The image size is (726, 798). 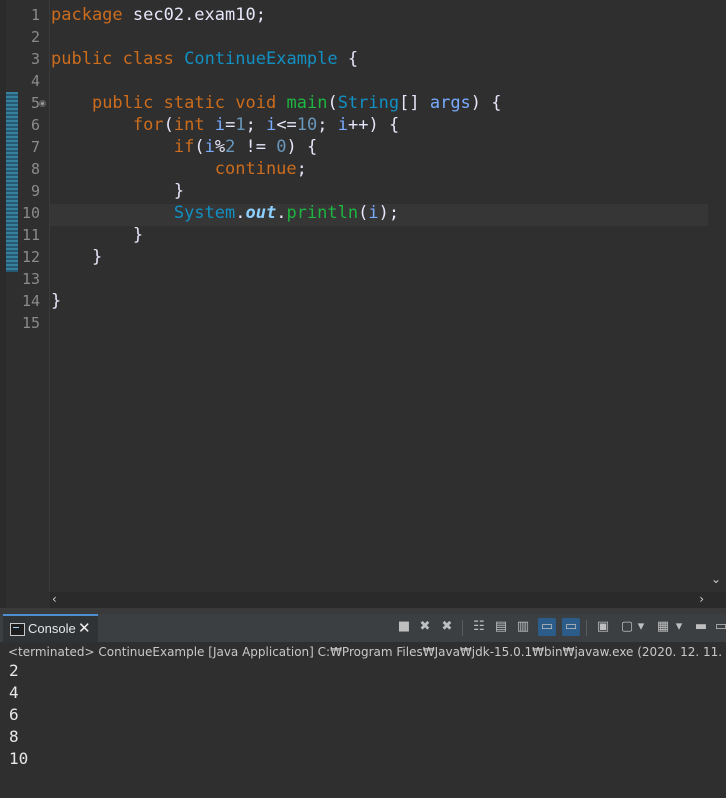 What do you see at coordinates (717, 296) in the screenshot?
I see `vertical-scrollbar: ⌄` at bounding box center [717, 296].